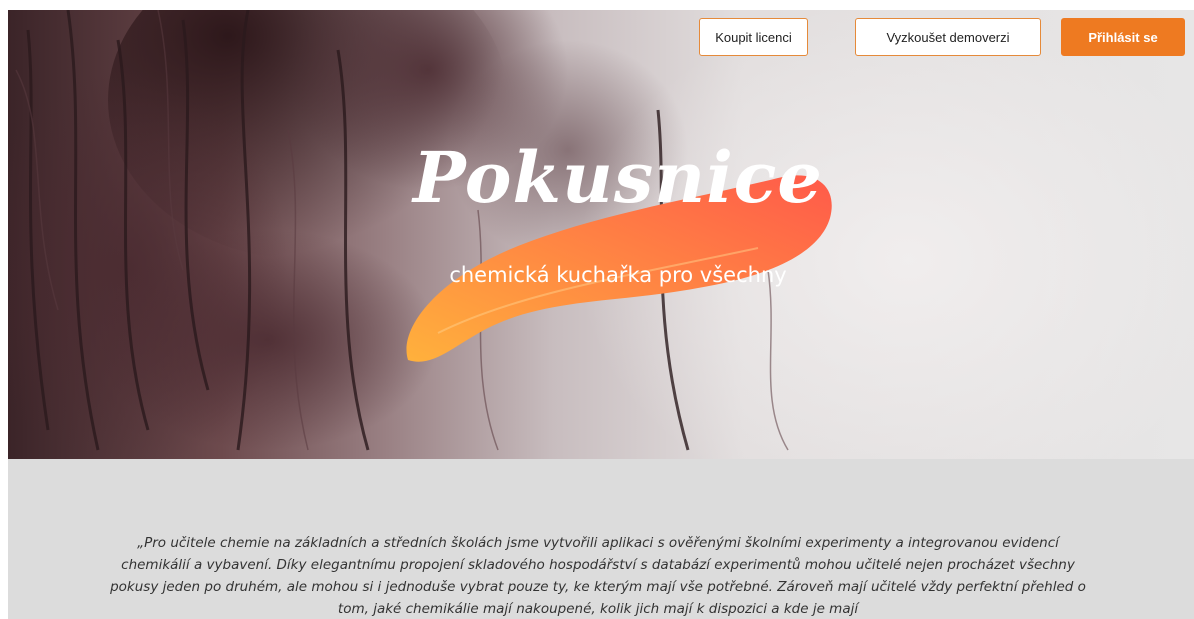  Describe the element at coordinates (1123, 37) in the screenshot. I see `login-button: Přihlásit se` at that location.